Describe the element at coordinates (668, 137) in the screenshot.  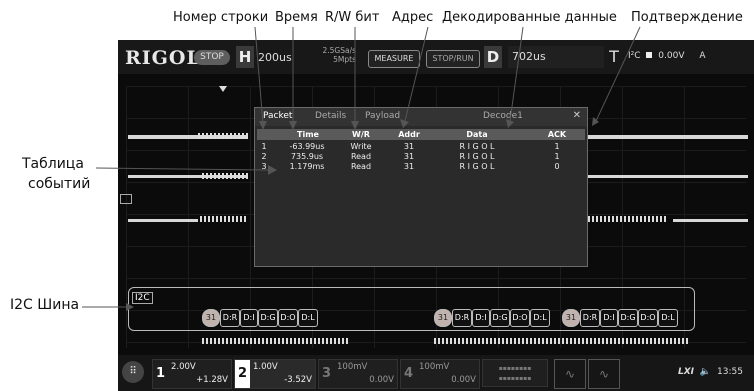
I see `waveform-trace-1-right` at that location.